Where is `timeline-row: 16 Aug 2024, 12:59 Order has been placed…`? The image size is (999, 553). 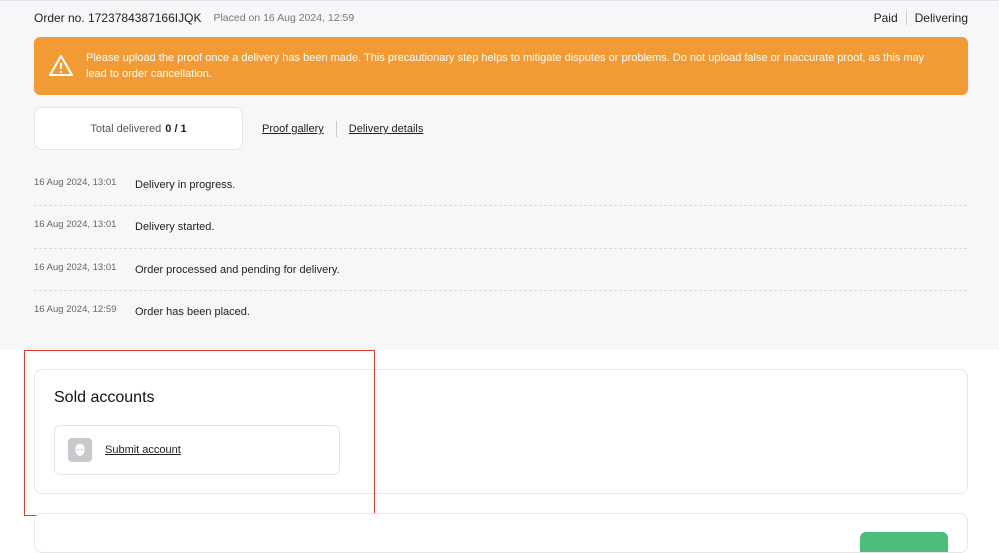 timeline-row: 16 Aug 2024, 12:59 Order has been placed… is located at coordinates (500, 312).